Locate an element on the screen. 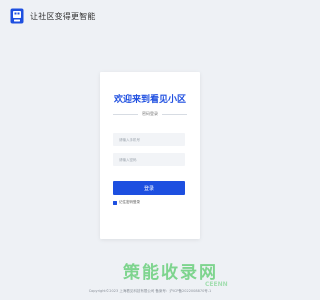 Image resolution: width=320 pixels, height=300 pixels. app-header: 让社区变得更智能 is located at coordinates (53, 16).